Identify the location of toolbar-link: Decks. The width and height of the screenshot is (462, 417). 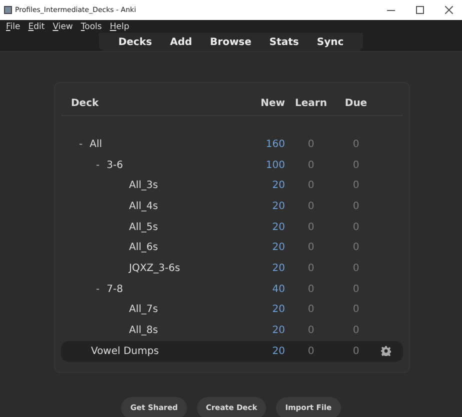
(135, 42).